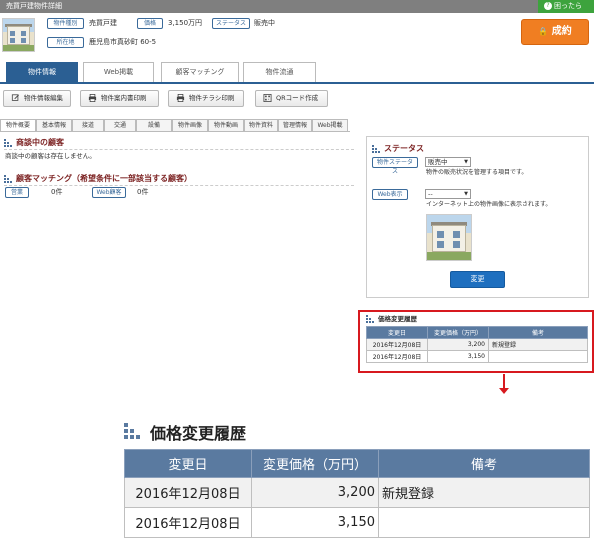 The height and width of the screenshot is (541, 594). Describe the element at coordinates (198, 433) in the screenshot. I see `history-title-large: 価格変更履歴` at that location.